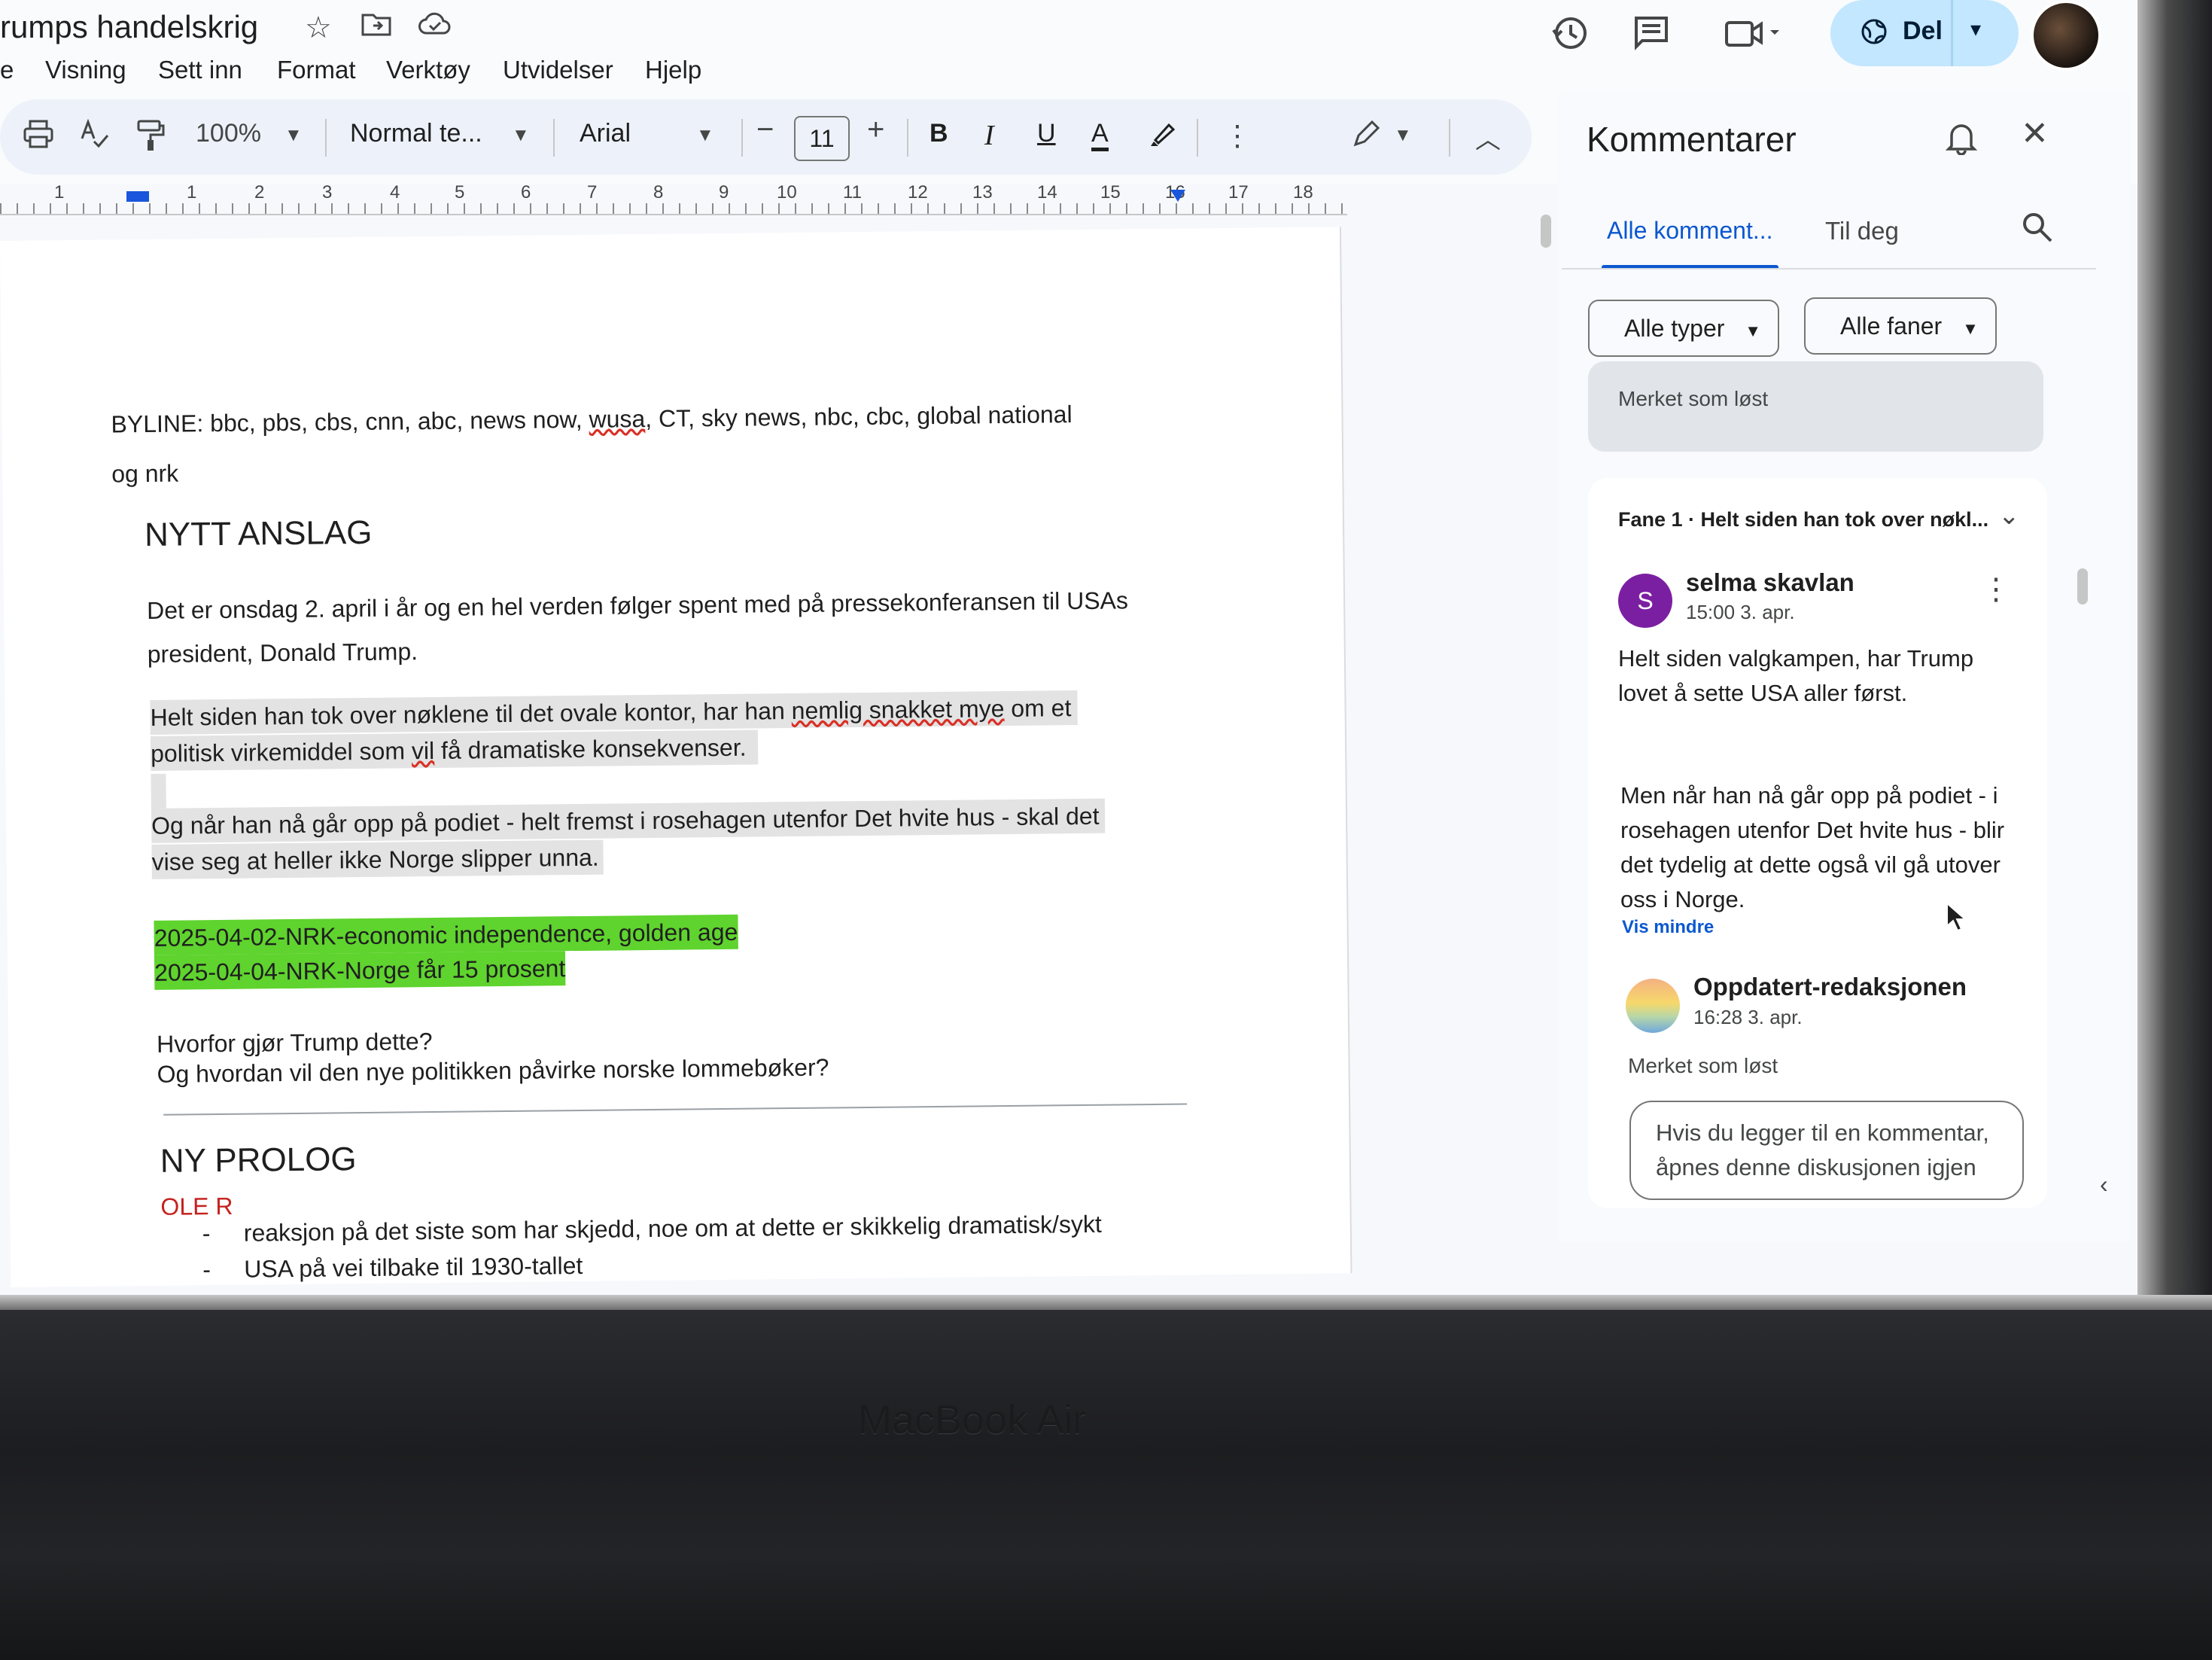  Describe the element at coordinates (1303, 192) in the screenshot. I see `ruler-number: 18` at that location.